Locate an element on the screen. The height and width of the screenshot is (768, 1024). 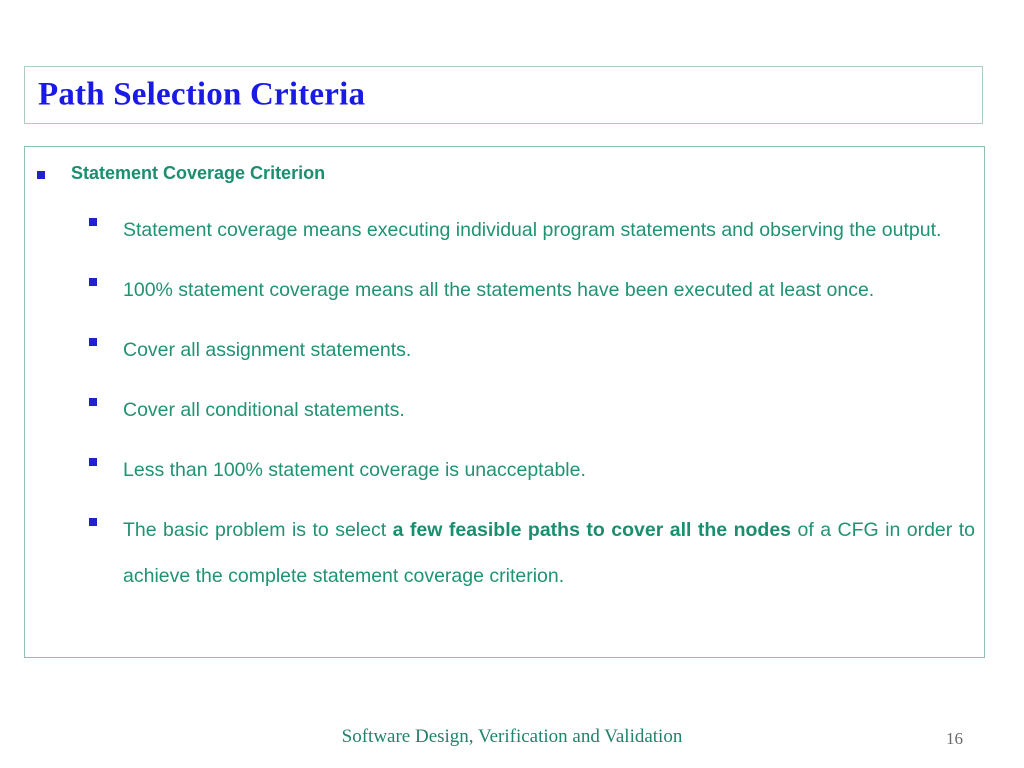
list-item: Cover all assignment statements. is located at coordinates (532, 350).